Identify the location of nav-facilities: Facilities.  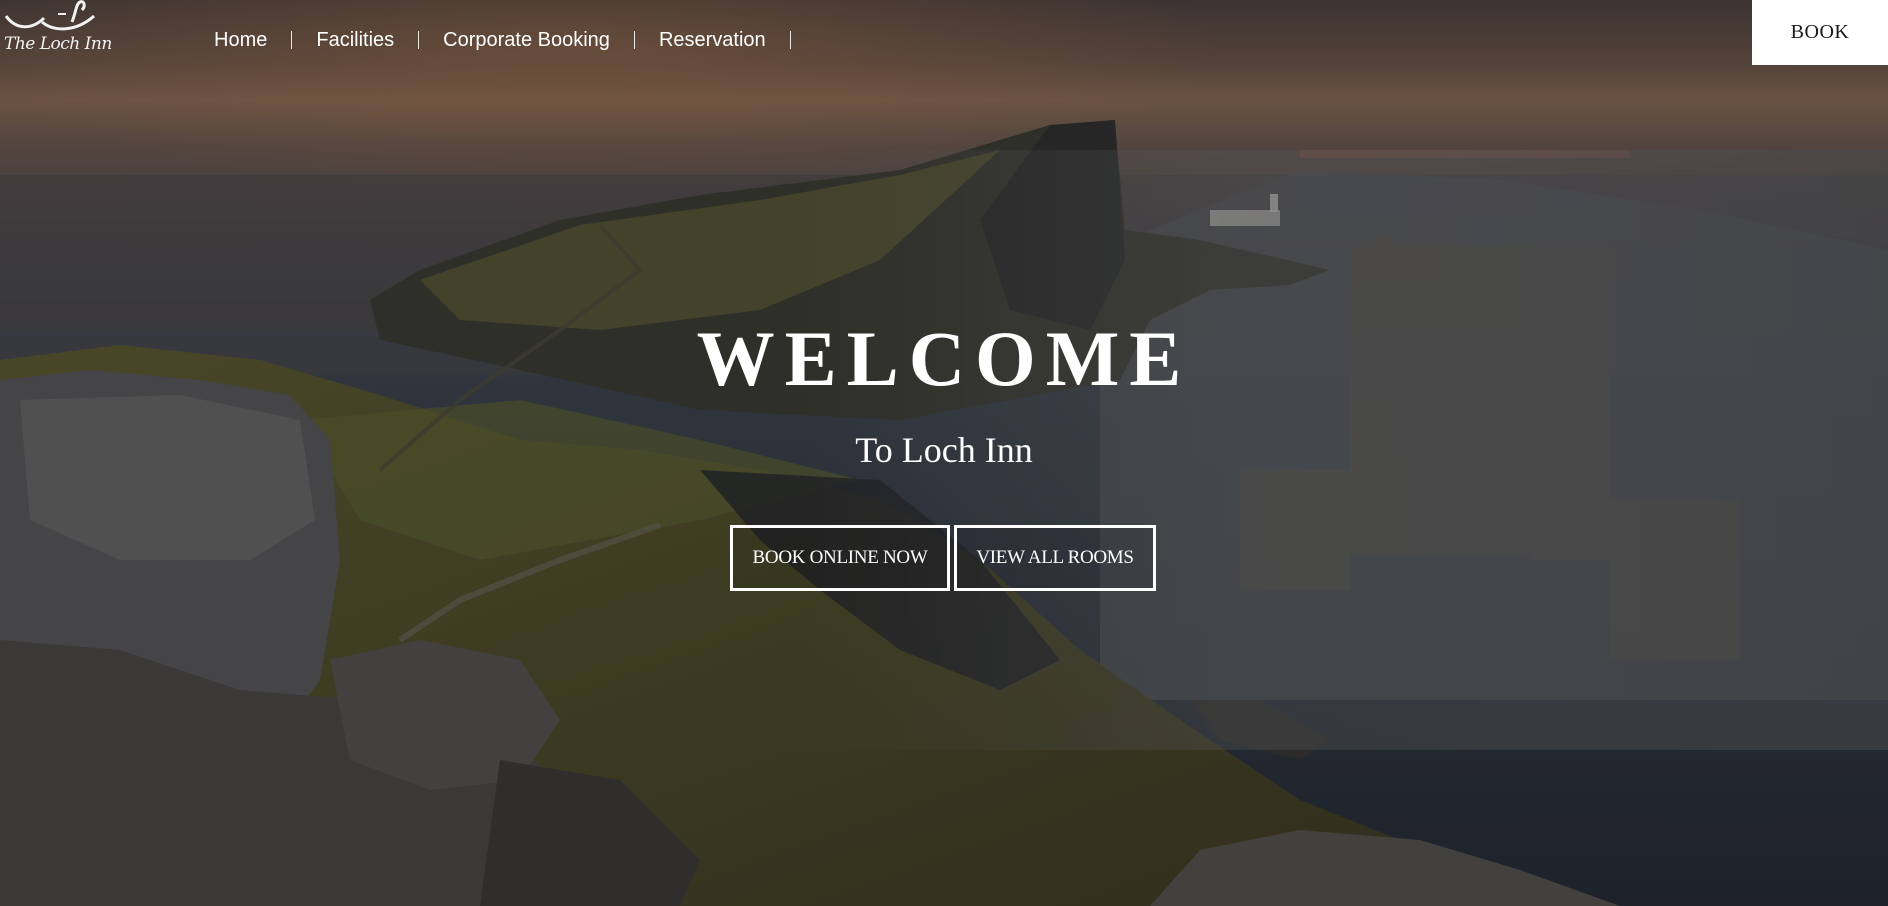
(355, 40).